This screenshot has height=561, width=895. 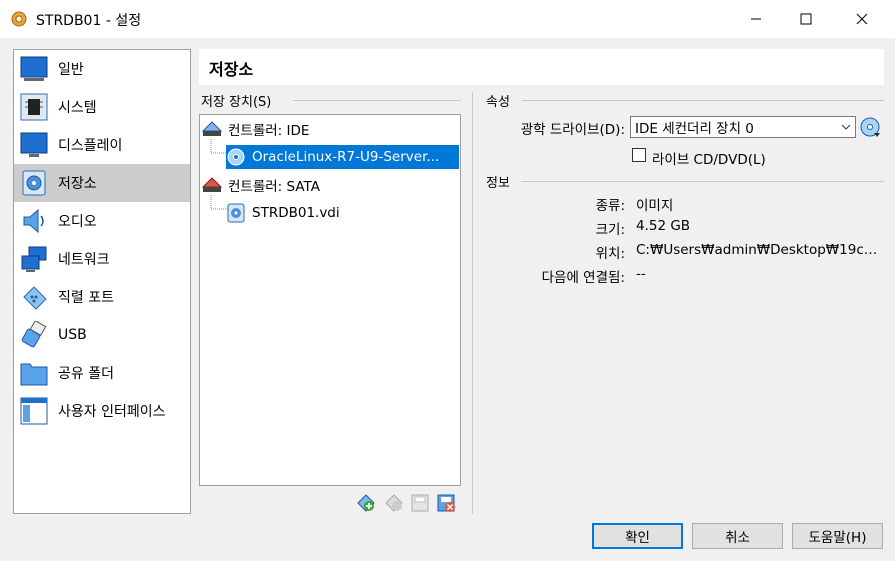 I want to click on tree-item-label: 컨트롤러: SATA, so click(x=274, y=187).